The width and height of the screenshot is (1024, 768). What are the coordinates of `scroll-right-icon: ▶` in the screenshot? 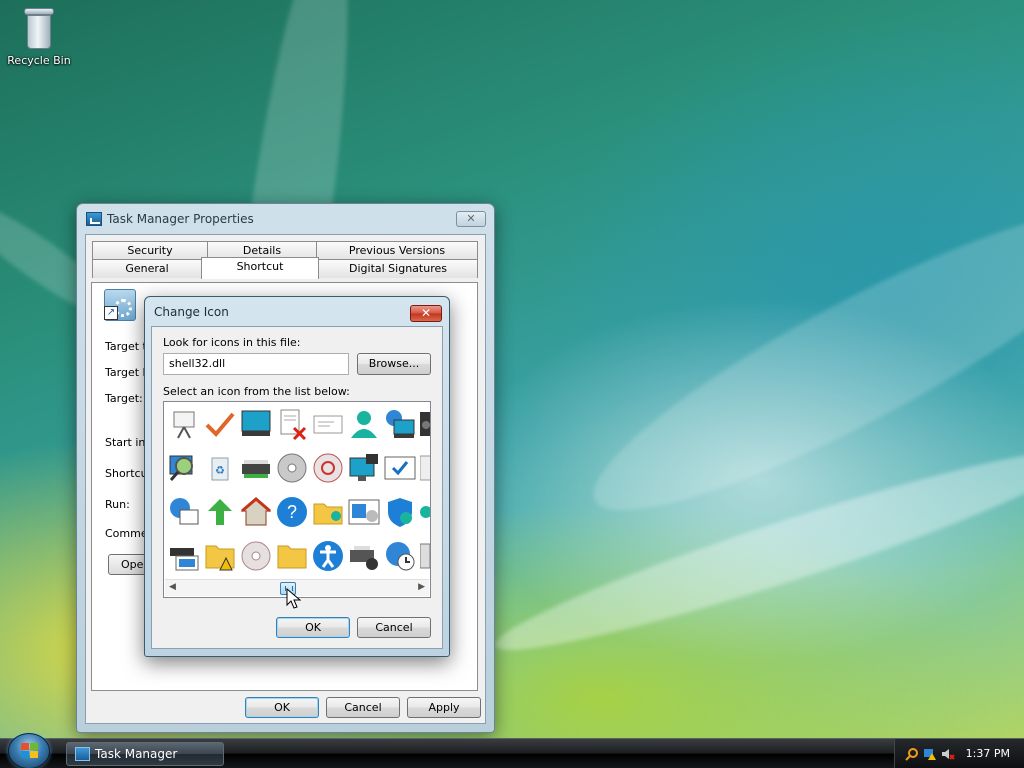 It's located at (421, 587).